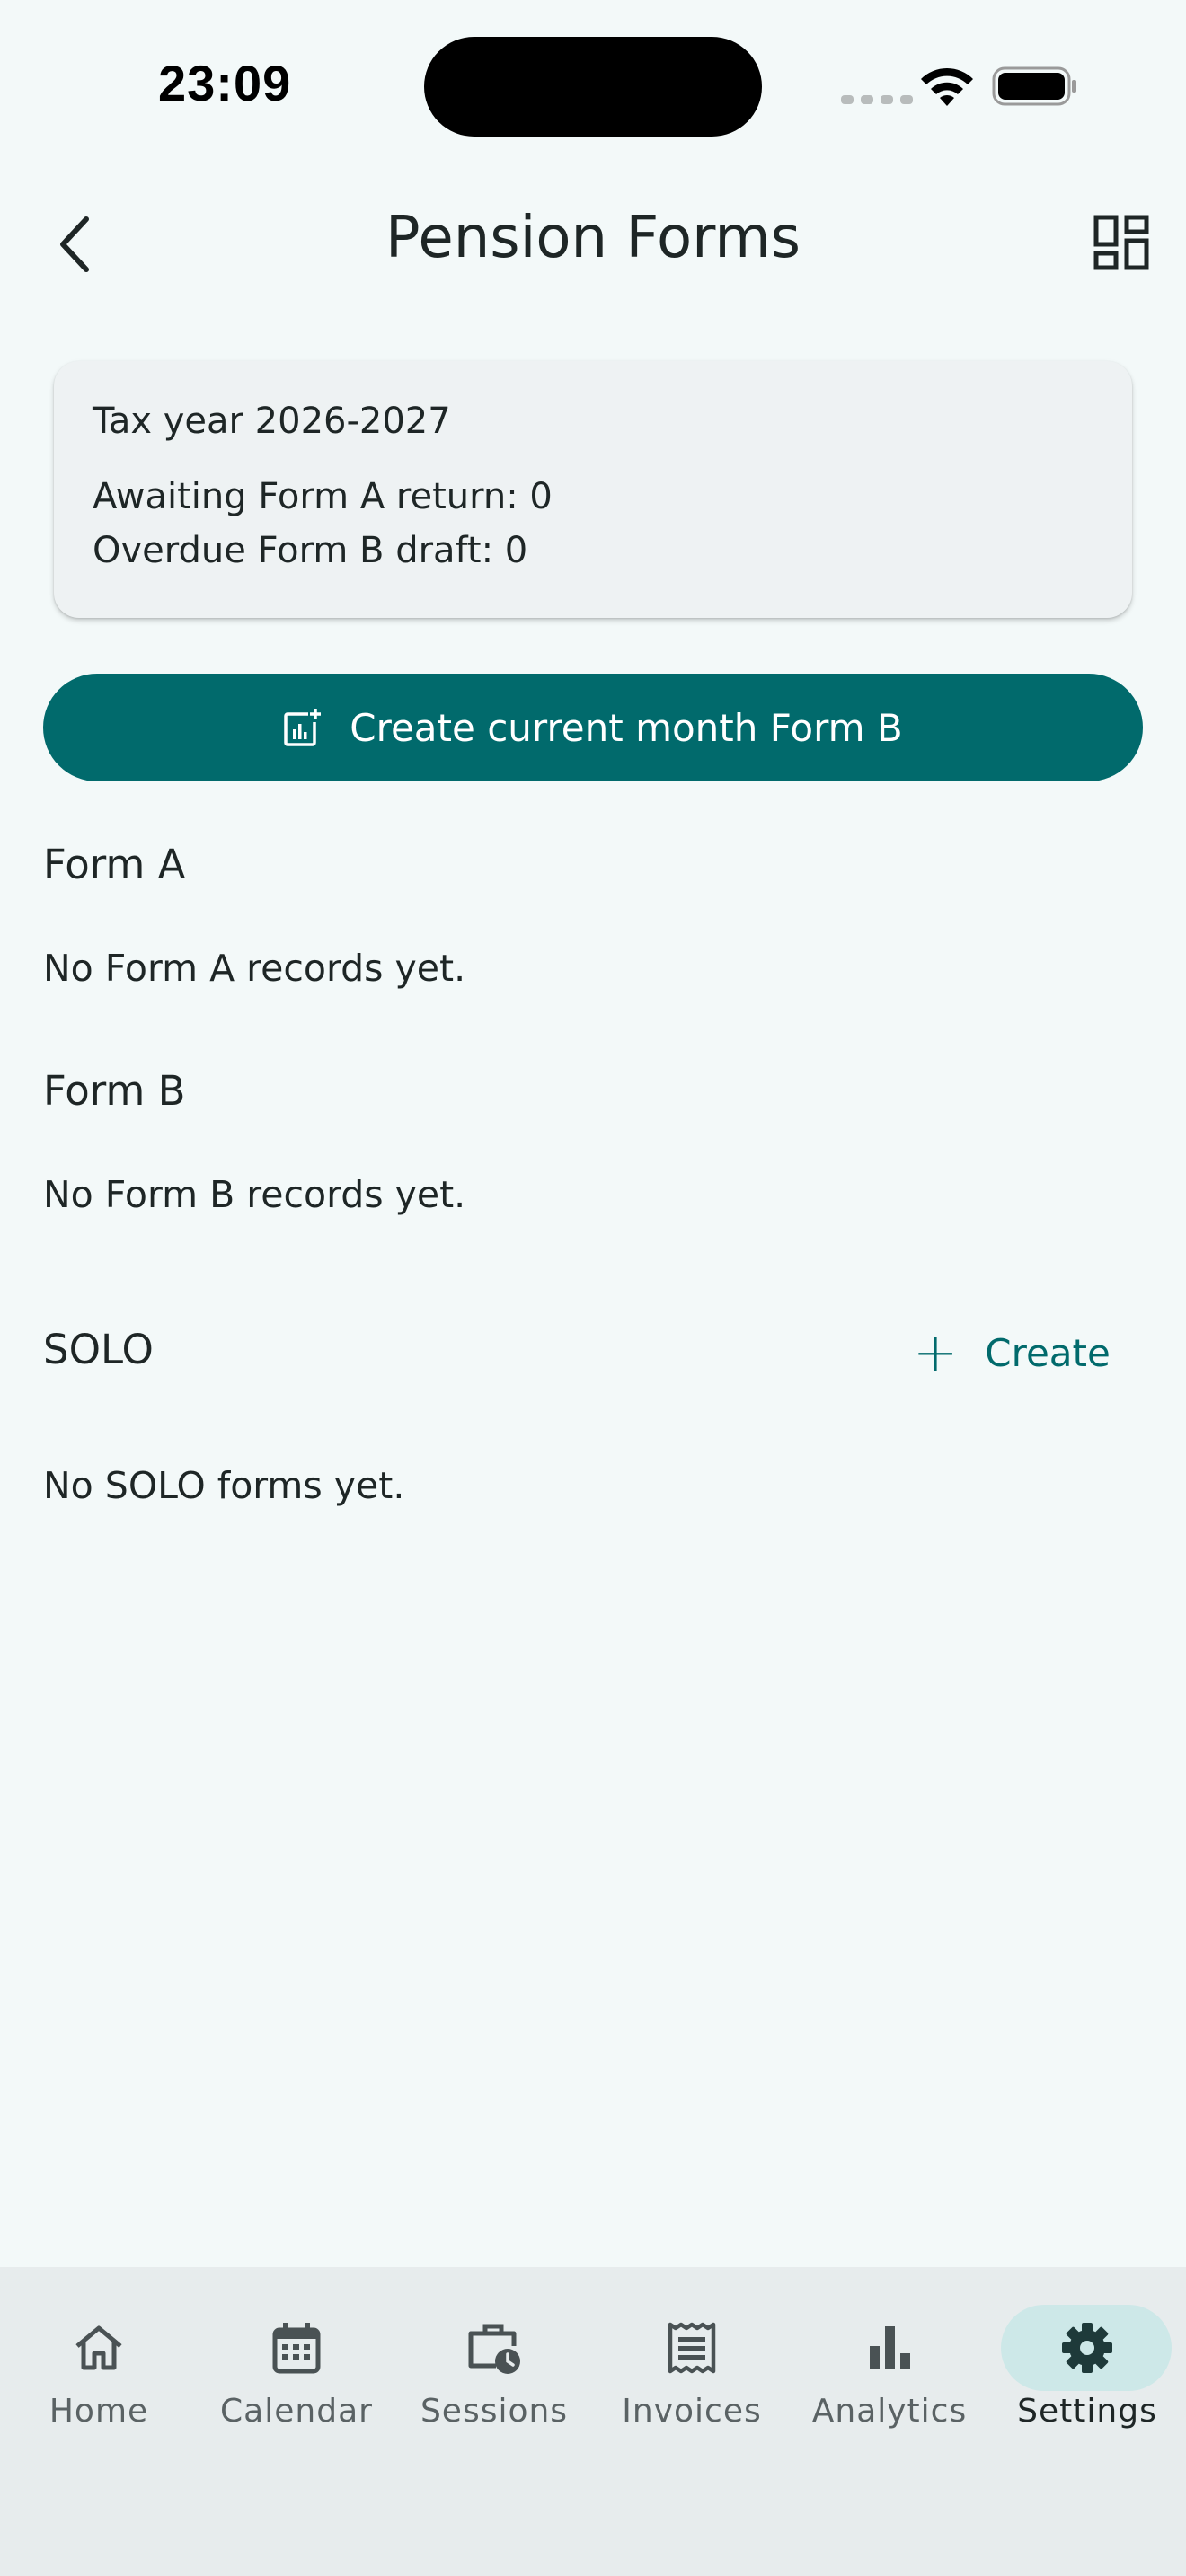 This screenshot has height=2576, width=1186. What do you see at coordinates (98, 1349) in the screenshot?
I see `solo-heading: SOLO` at bounding box center [98, 1349].